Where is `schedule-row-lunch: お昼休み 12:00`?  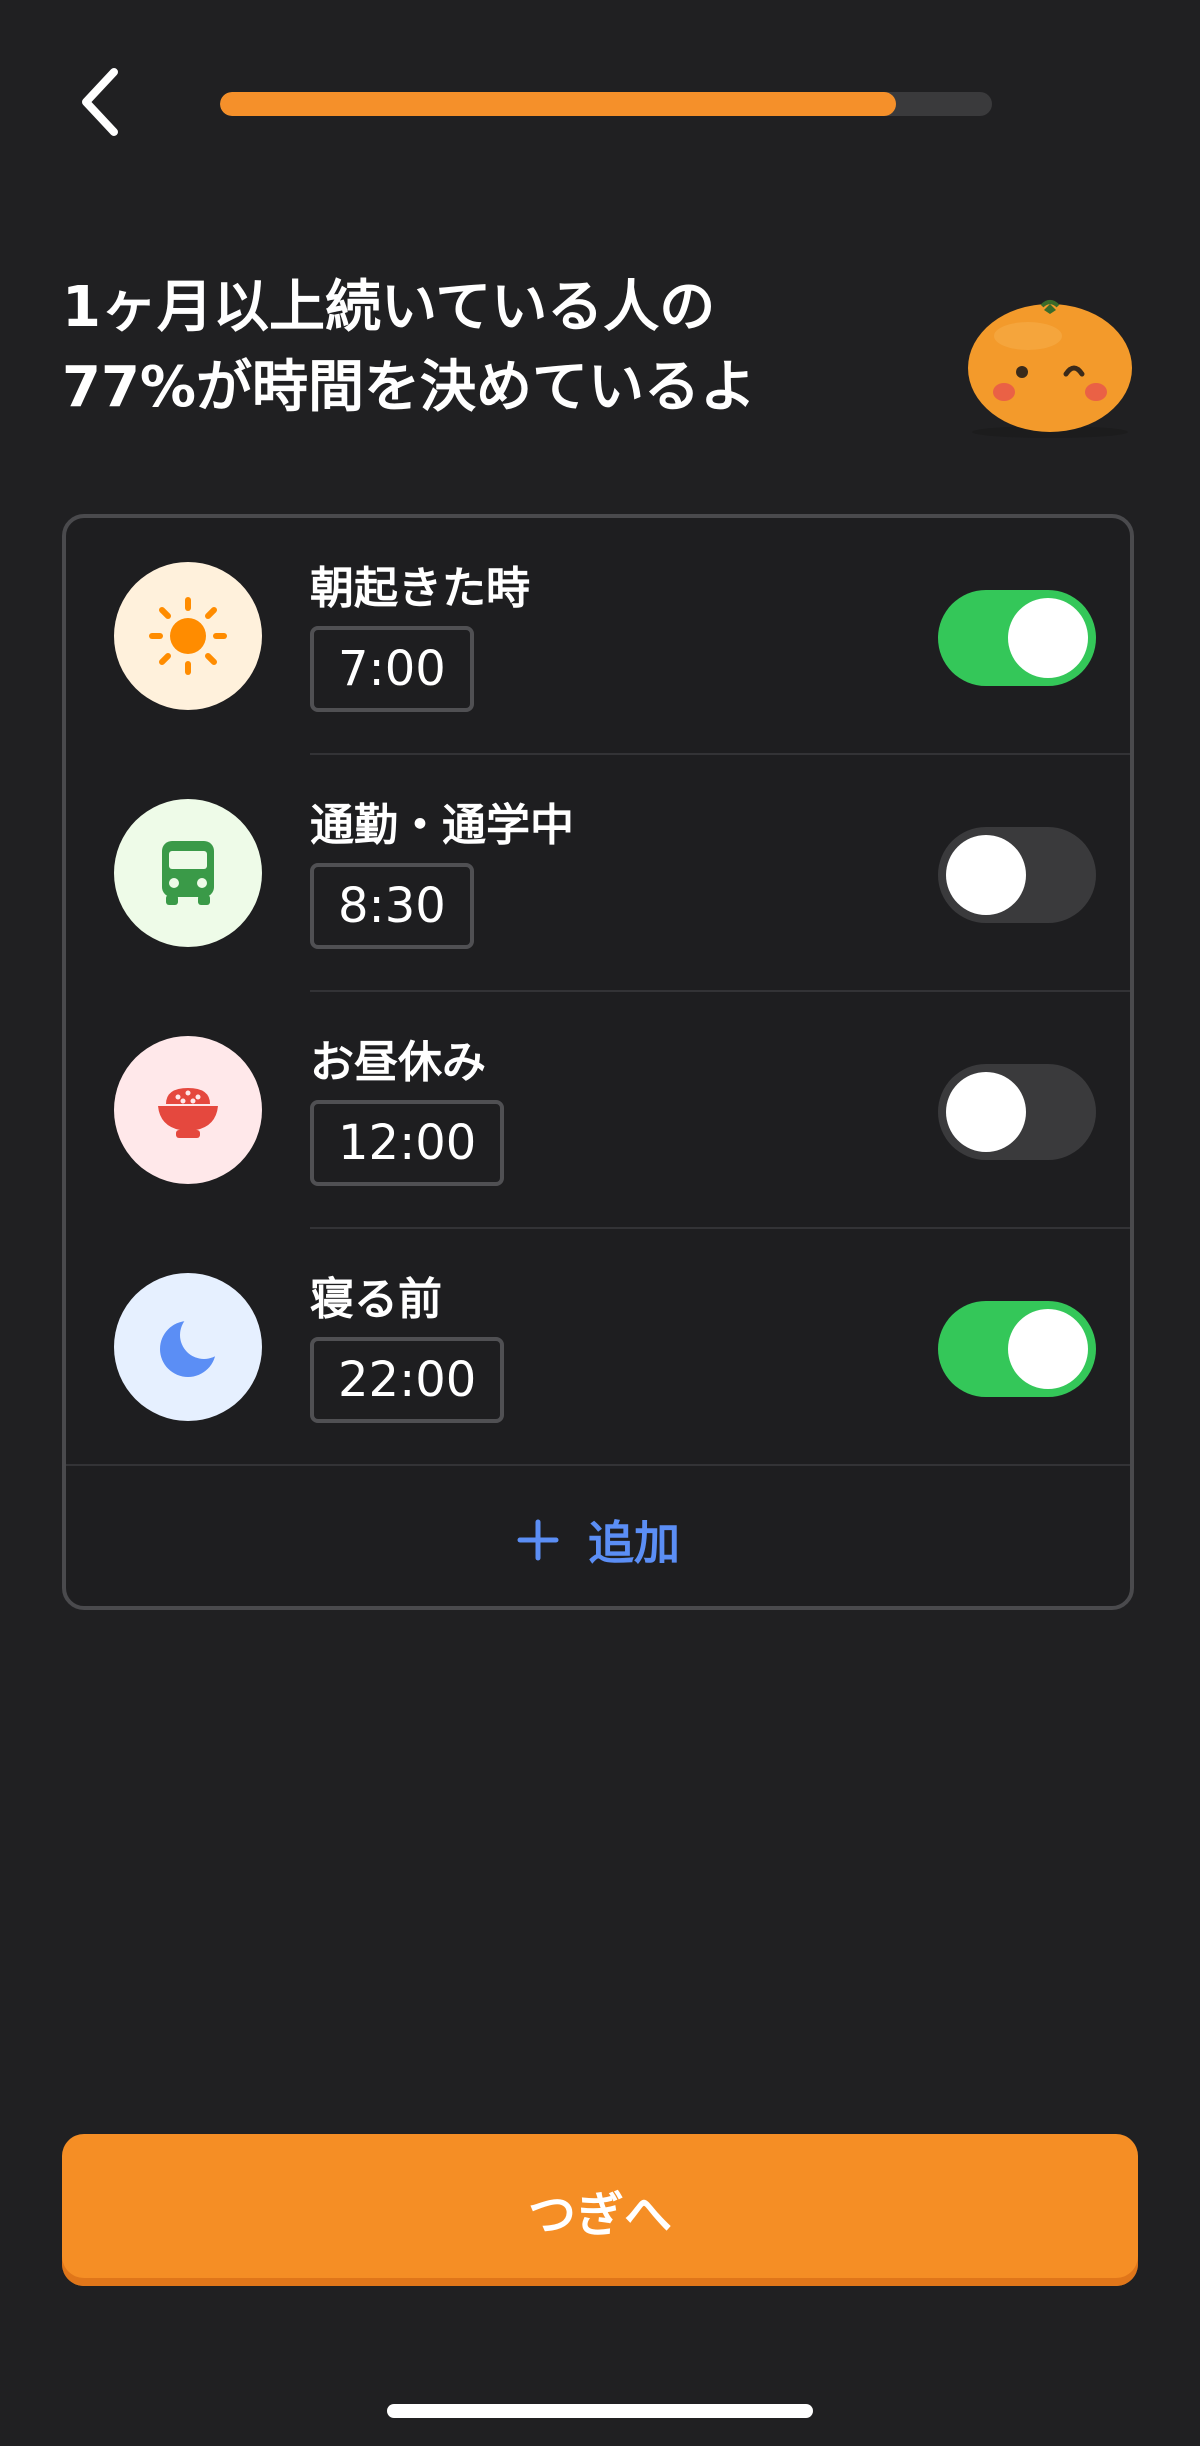 schedule-row-lunch: お昼休み 12:00 is located at coordinates (598, 1110).